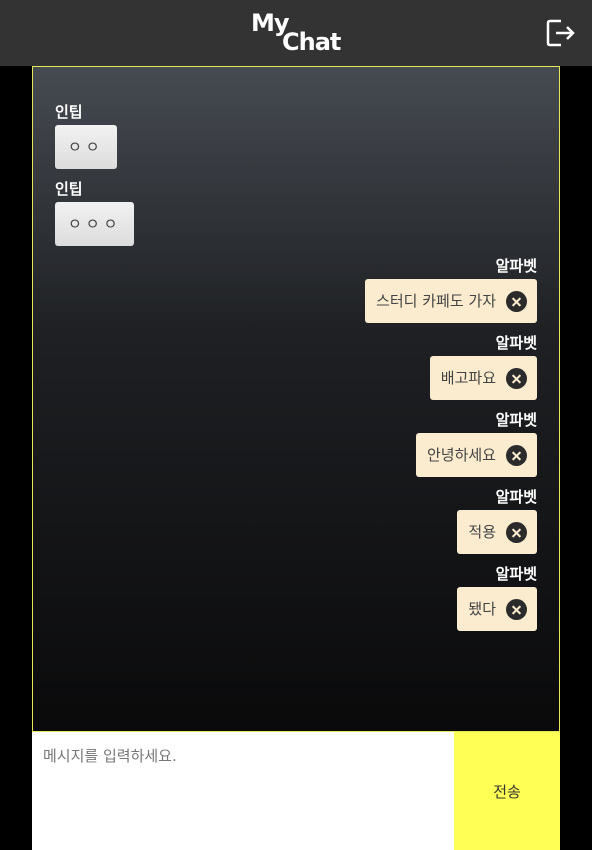  I want to click on message-composer: 전송, so click(296, 791).